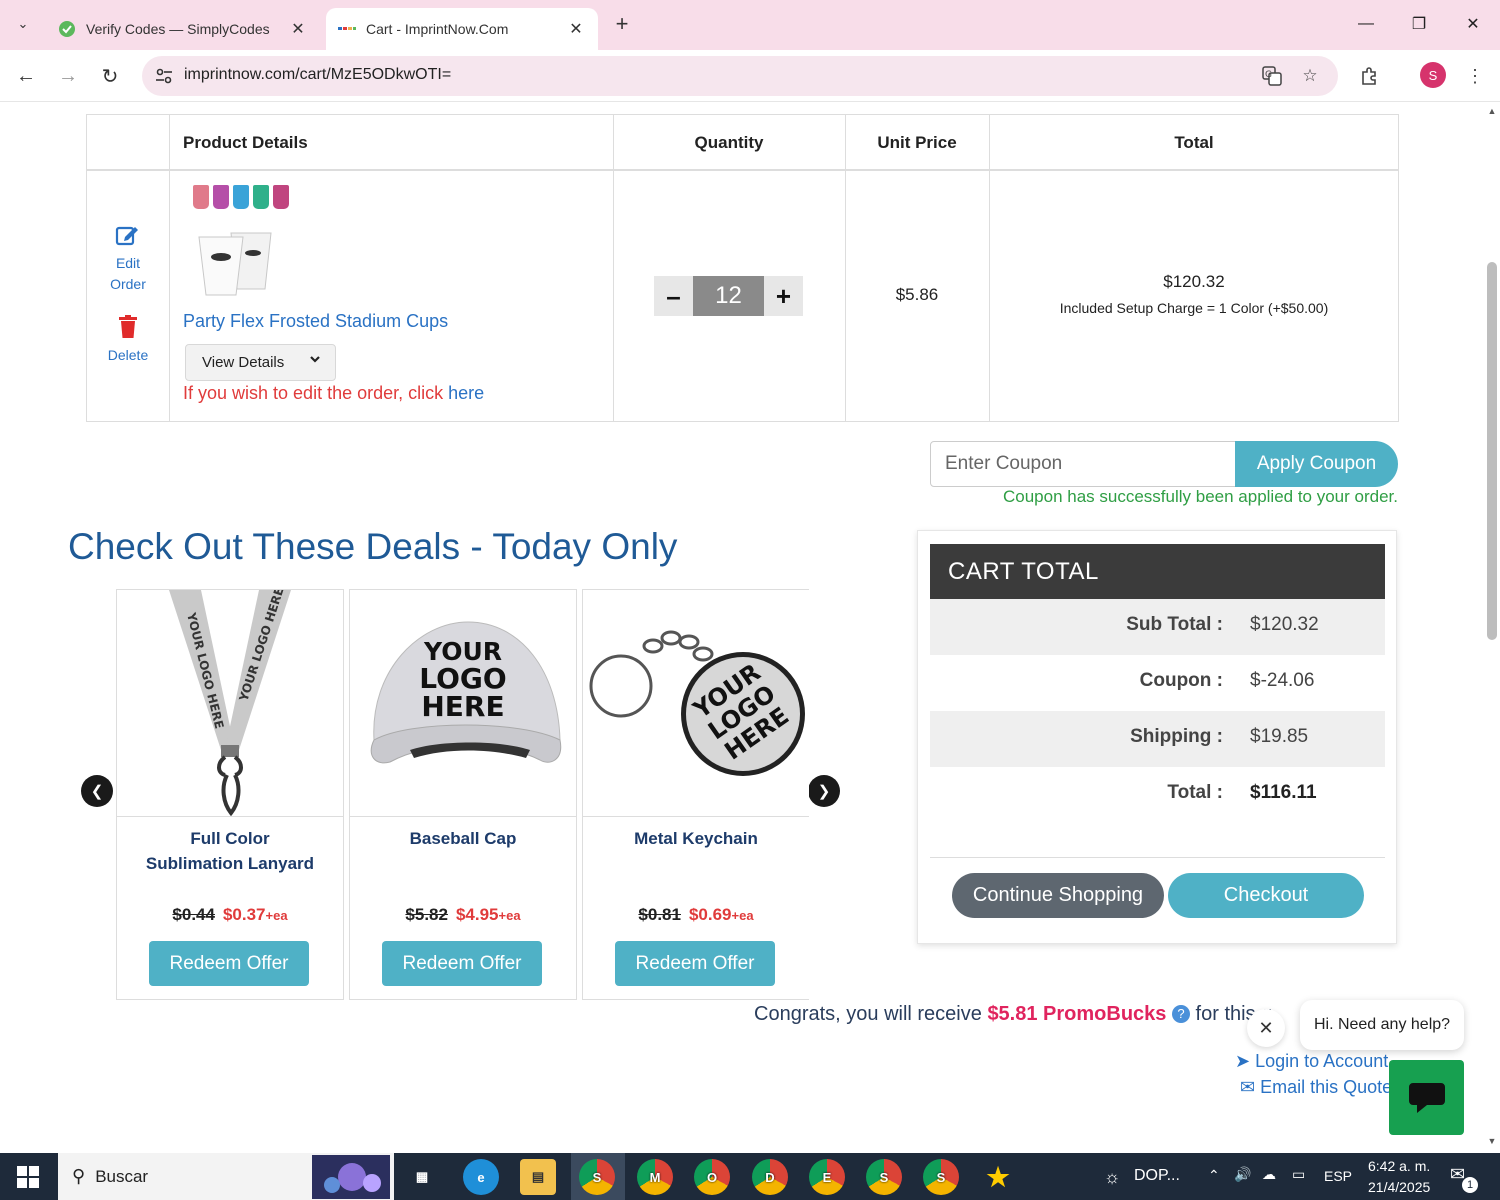 This screenshot has height=1200, width=1500. Describe the element at coordinates (1176, 736) in the screenshot. I see `shipping-label: Shipping :` at that location.